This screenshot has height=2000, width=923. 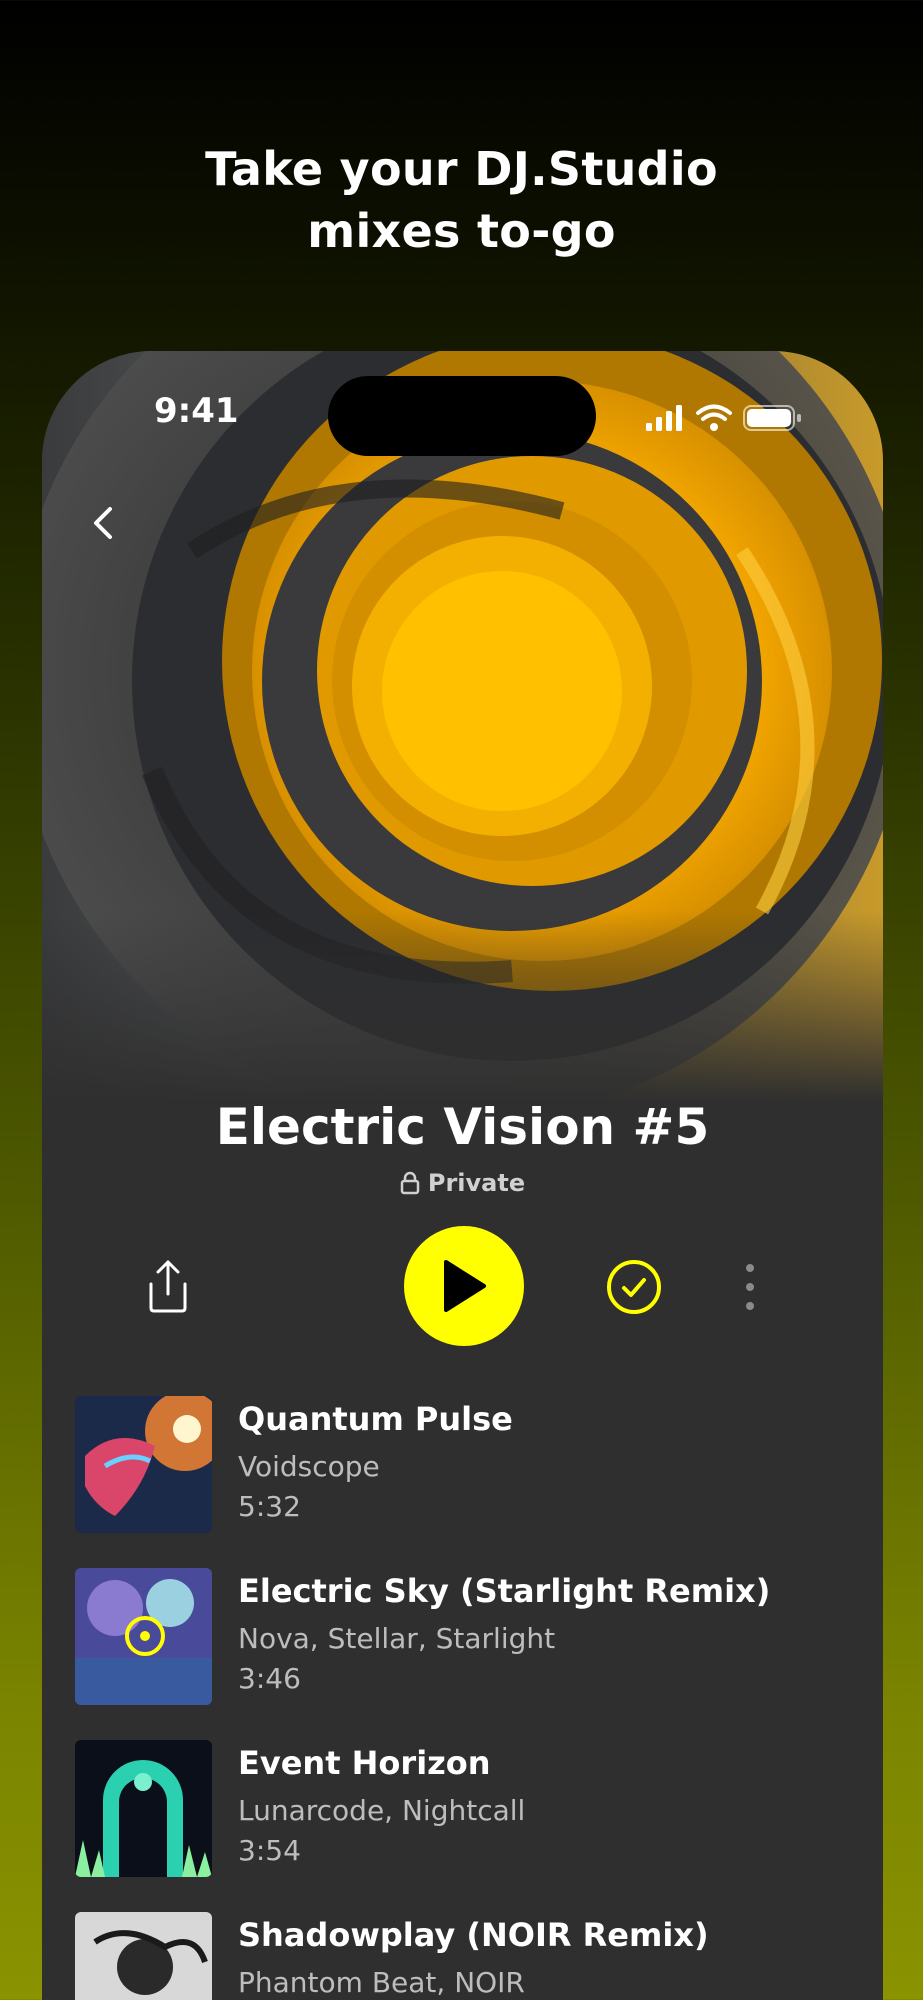 I want to click on status-icons, so click(x=723, y=417).